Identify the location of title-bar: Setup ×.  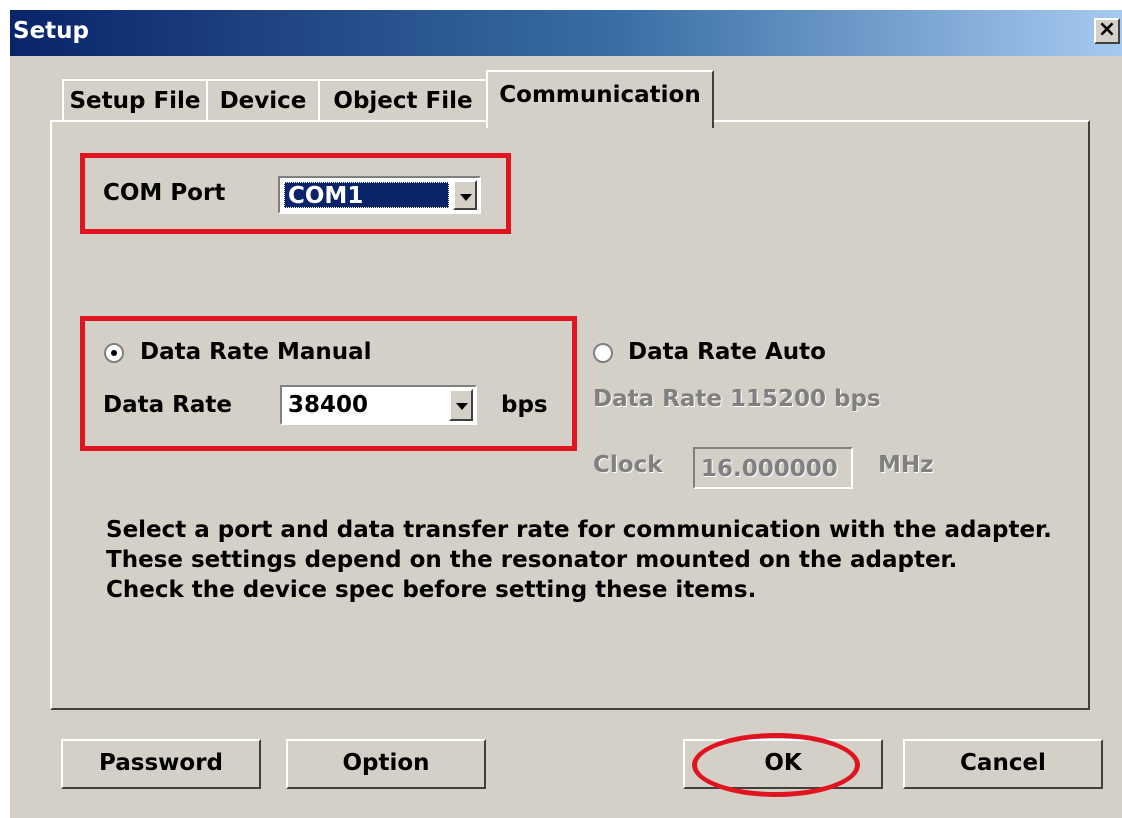
(566, 33).